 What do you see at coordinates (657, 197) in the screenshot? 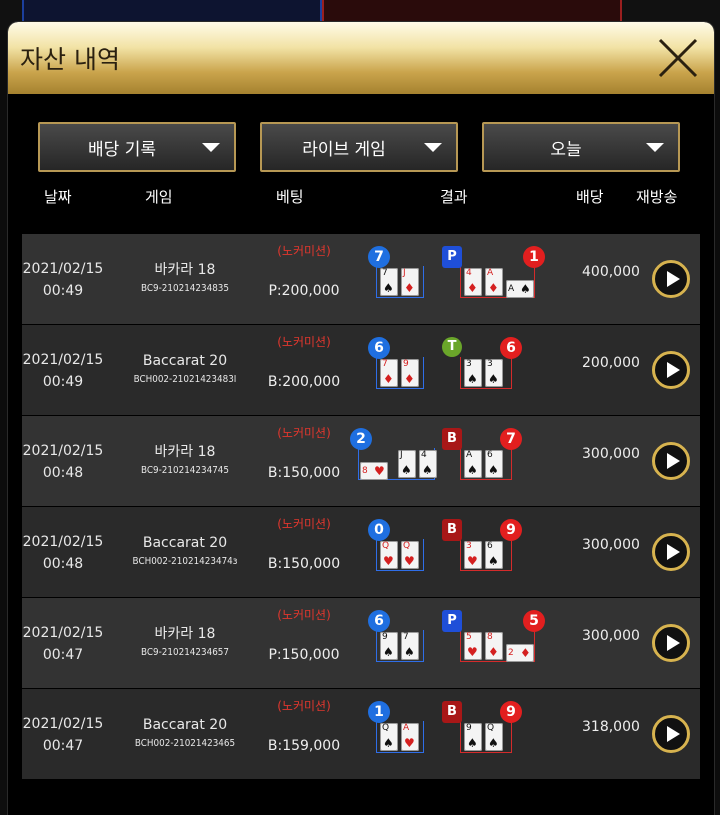
I see `column-header-replay: 재방송` at bounding box center [657, 197].